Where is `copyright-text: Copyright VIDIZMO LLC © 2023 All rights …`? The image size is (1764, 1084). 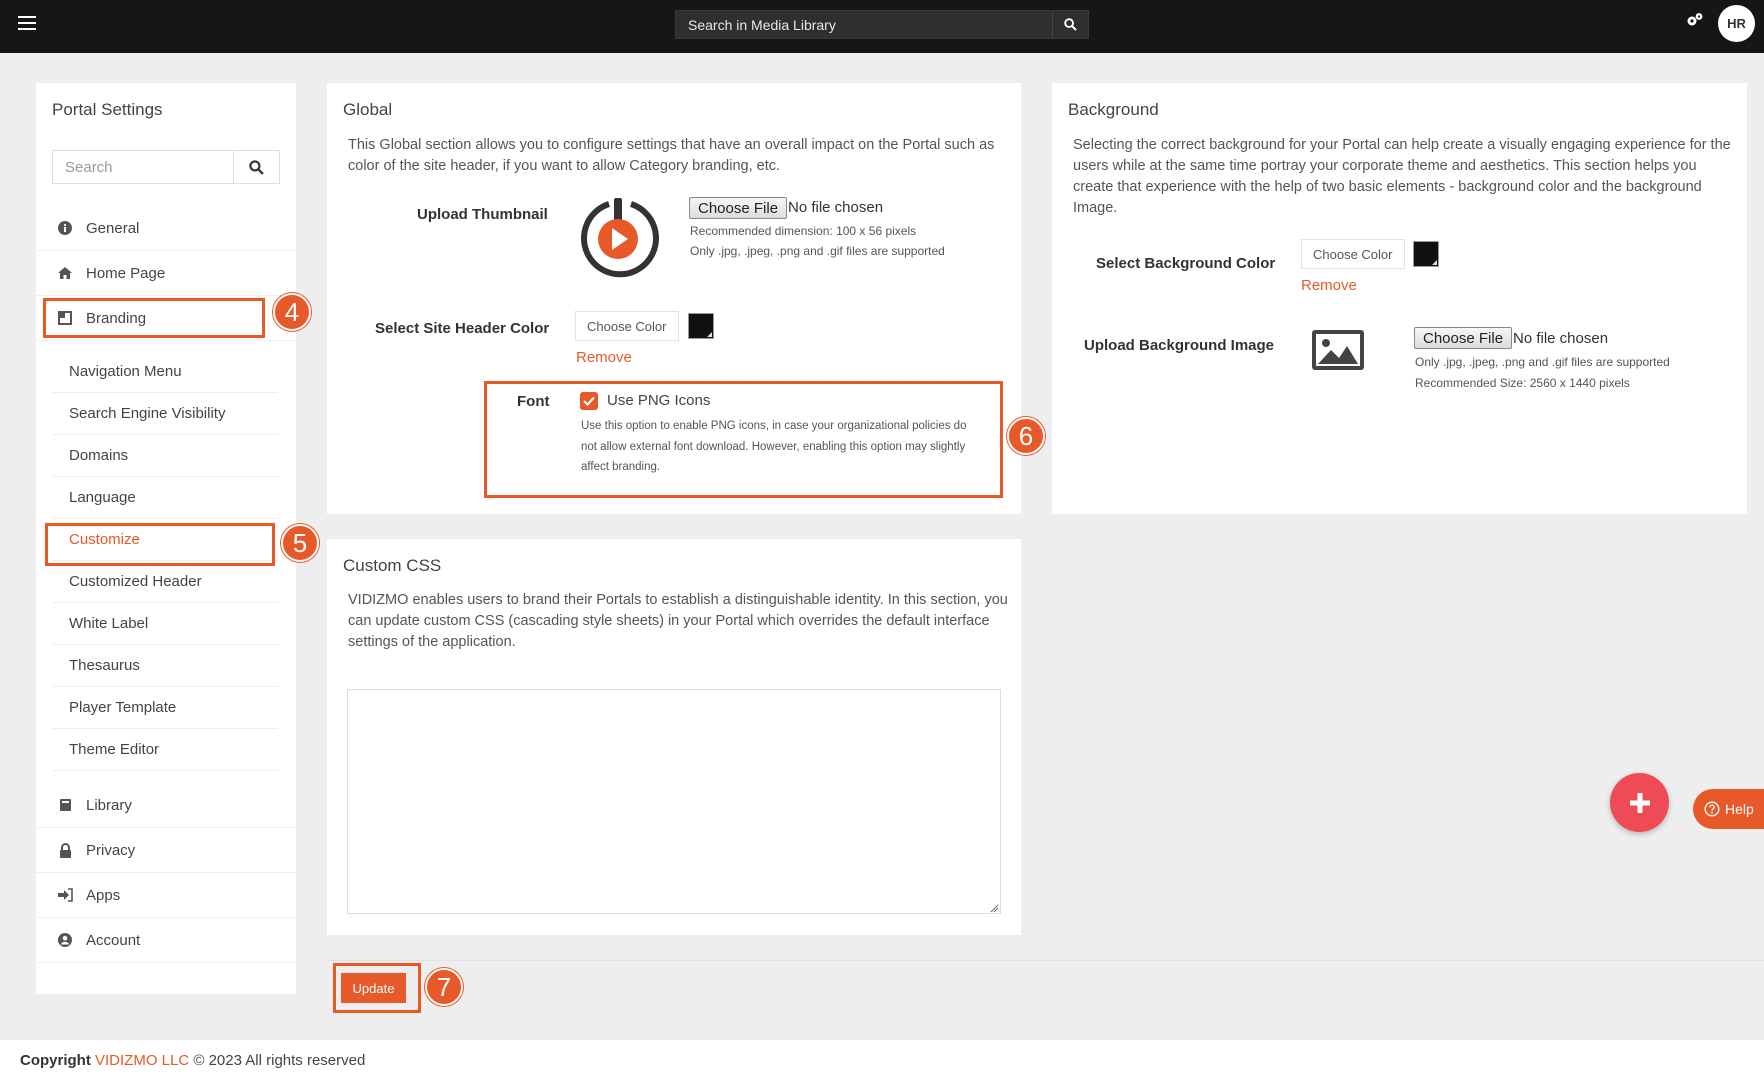 copyright-text: Copyright VIDIZMO LLC © 2023 All rights … is located at coordinates (192, 1060).